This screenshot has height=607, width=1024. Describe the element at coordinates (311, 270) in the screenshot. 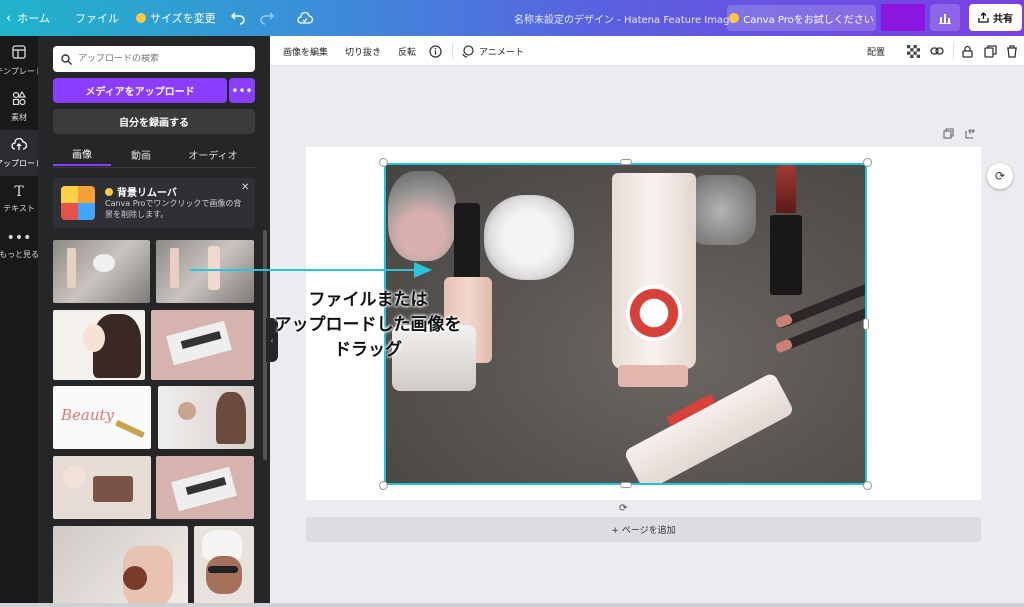

I see `drag-arrow` at that location.